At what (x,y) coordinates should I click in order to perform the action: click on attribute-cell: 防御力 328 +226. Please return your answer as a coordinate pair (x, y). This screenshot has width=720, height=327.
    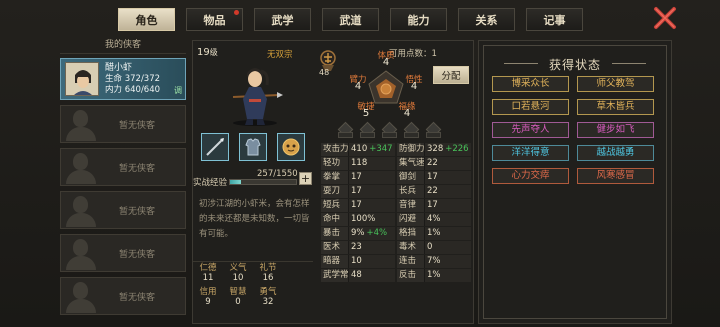
    Looking at the image, I should click on (434, 149).